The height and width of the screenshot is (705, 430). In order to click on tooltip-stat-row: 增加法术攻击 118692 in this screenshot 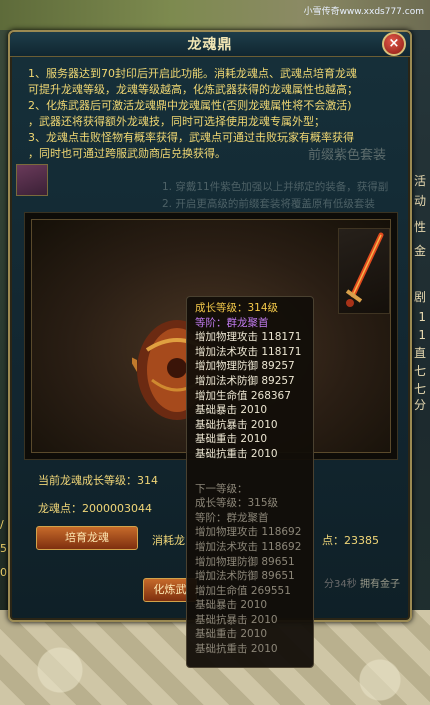, I will do `click(254, 547)`.